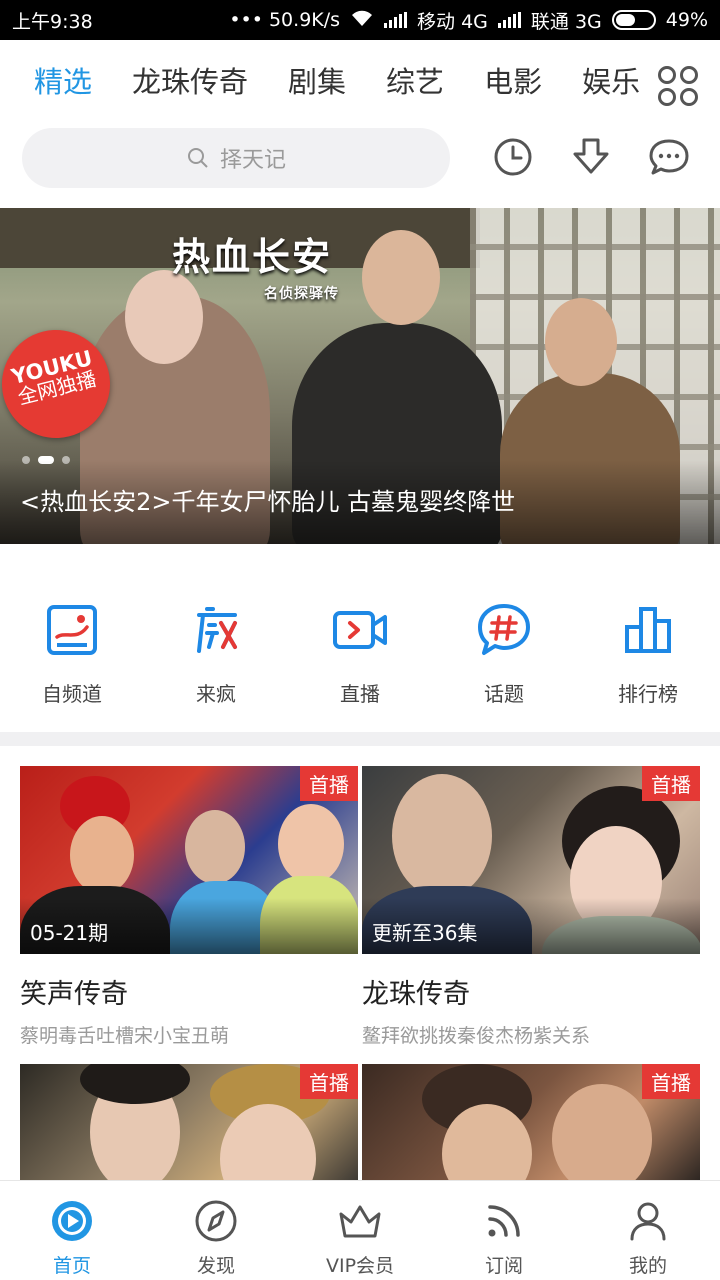  What do you see at coordinates (189, 860) in the screenshot?
I see `video-thumbnail: 首播 05-21期` at bounding box center [189, 860].